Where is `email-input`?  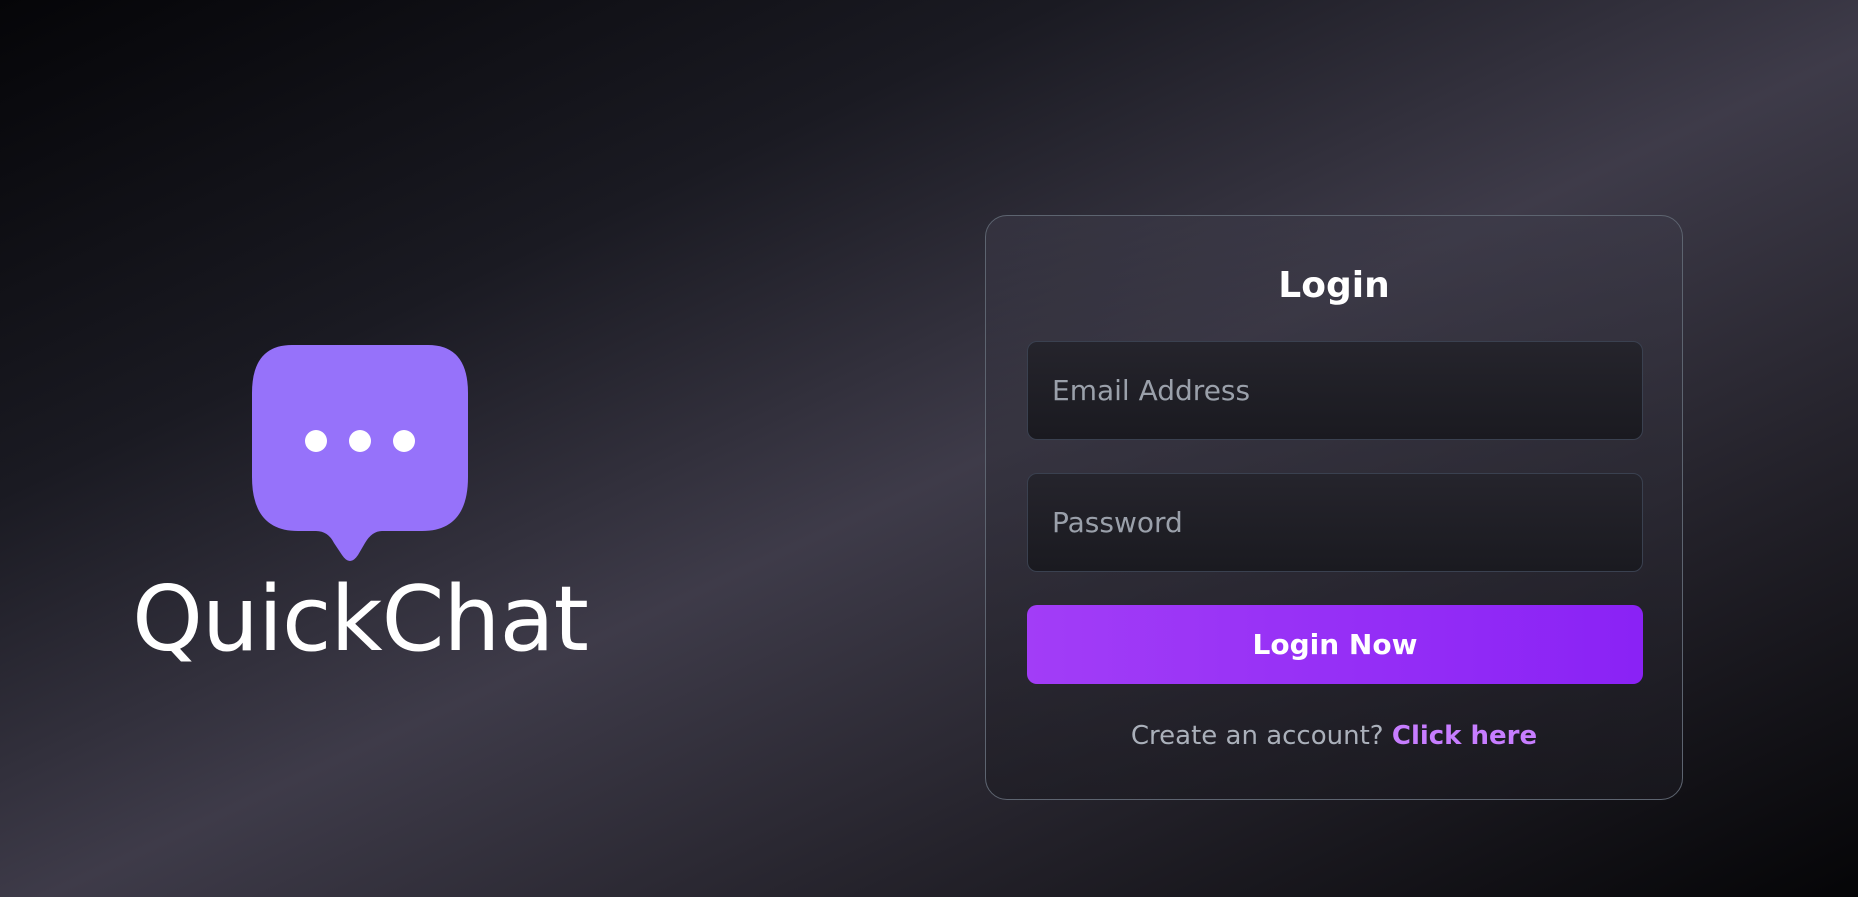
email-input is located at coordinates (1335, 390).